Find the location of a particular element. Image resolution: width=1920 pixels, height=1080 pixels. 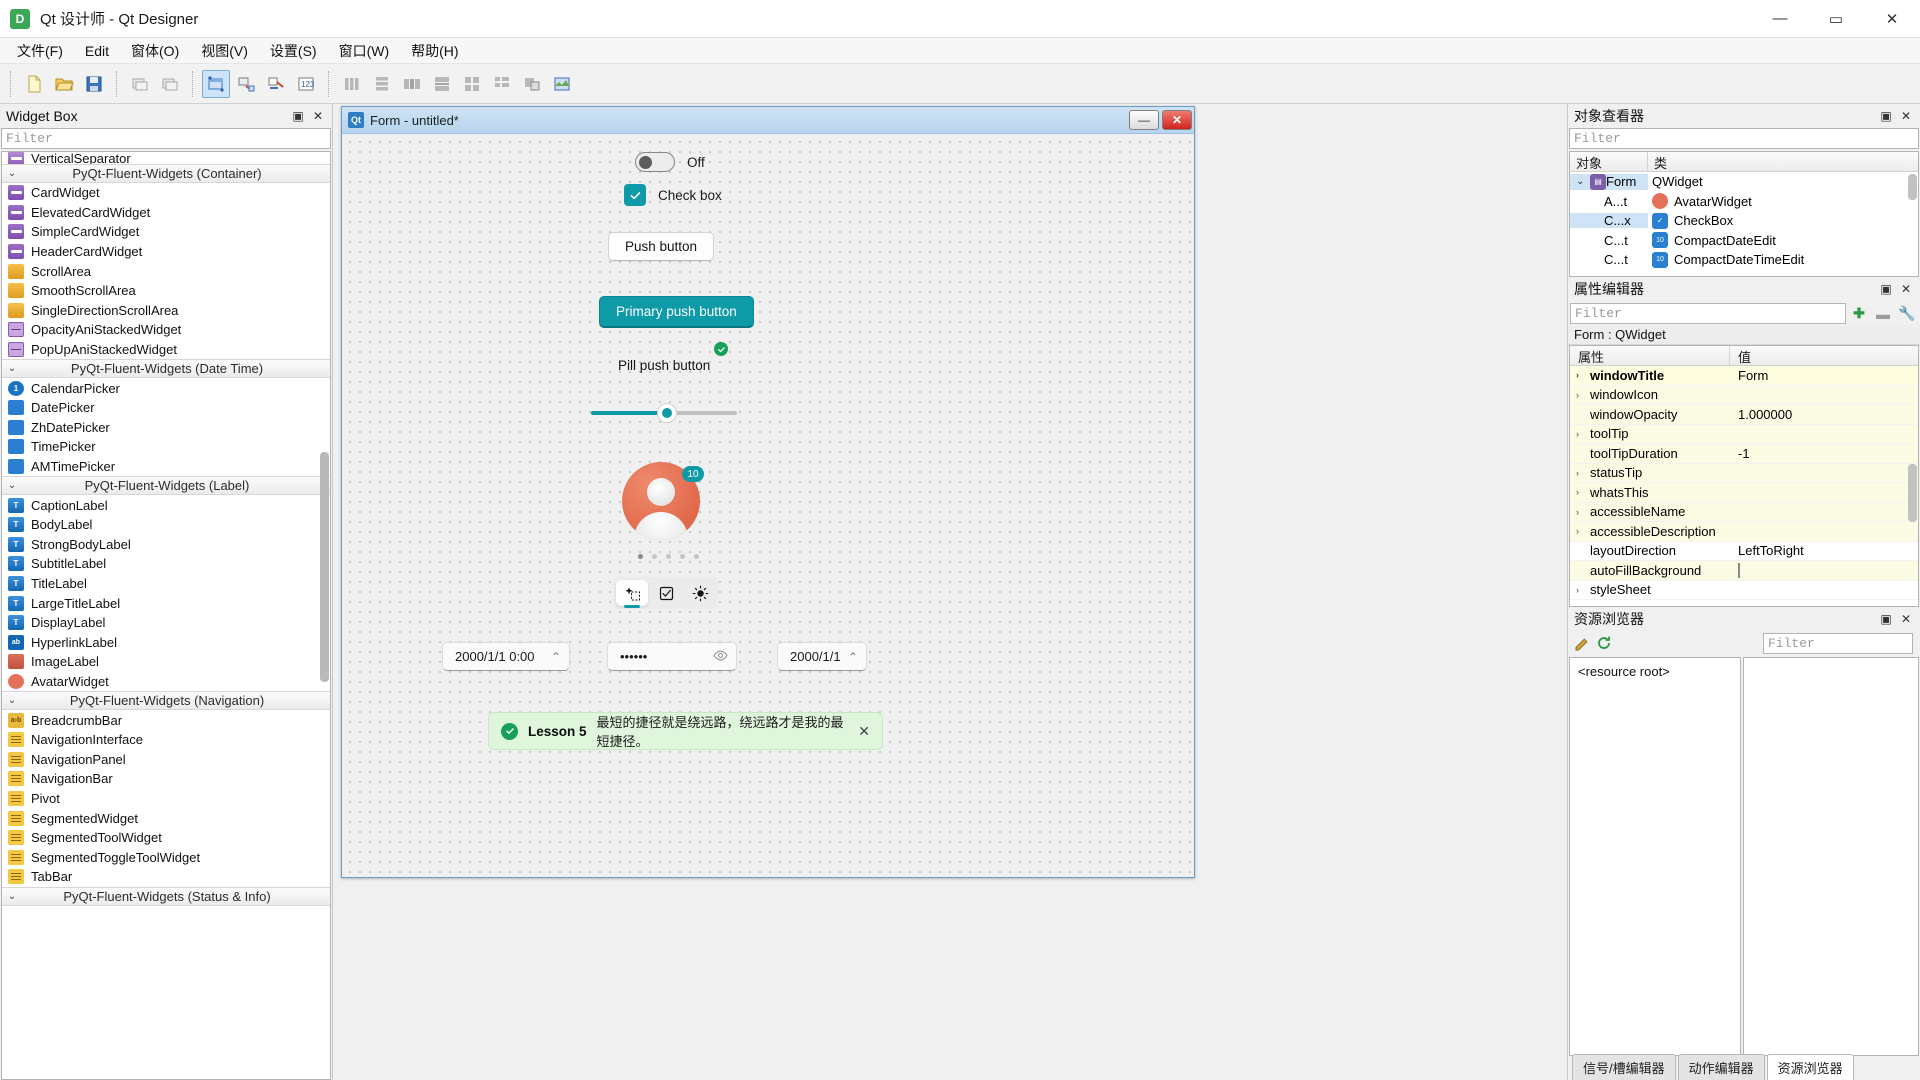

property-editor-float-button: ▣ is located at coordinates (1886, 289).